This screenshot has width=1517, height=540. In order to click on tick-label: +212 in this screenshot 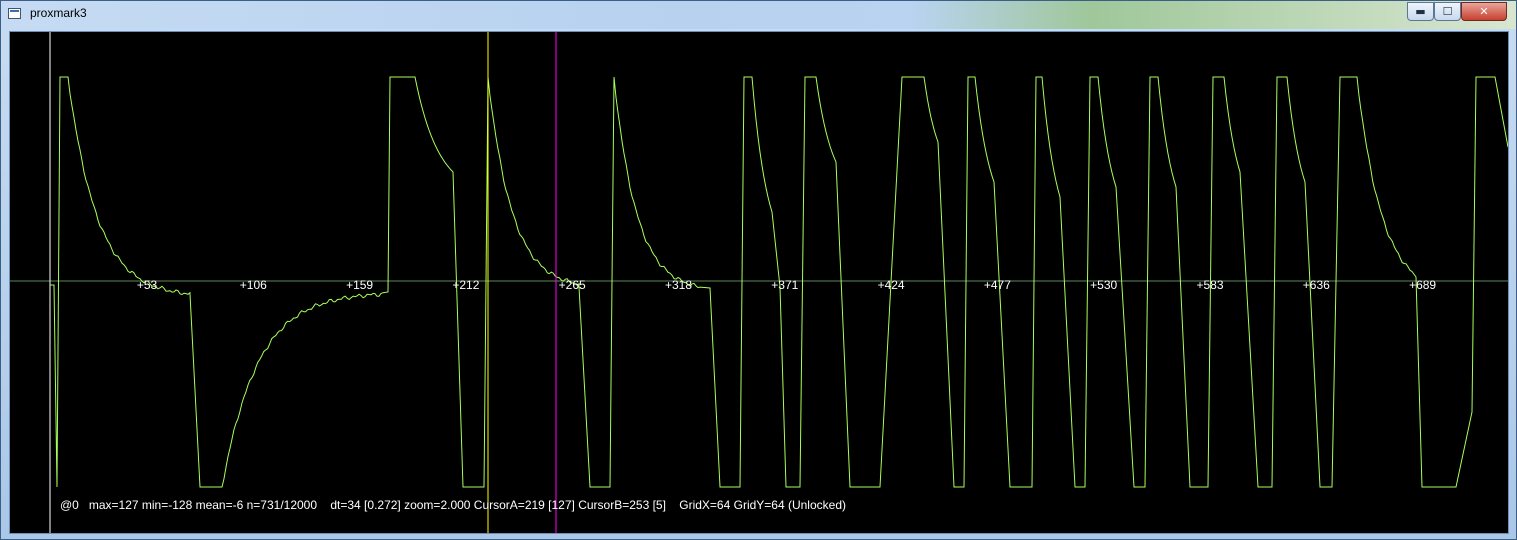, I will do `click(465, 285)`.